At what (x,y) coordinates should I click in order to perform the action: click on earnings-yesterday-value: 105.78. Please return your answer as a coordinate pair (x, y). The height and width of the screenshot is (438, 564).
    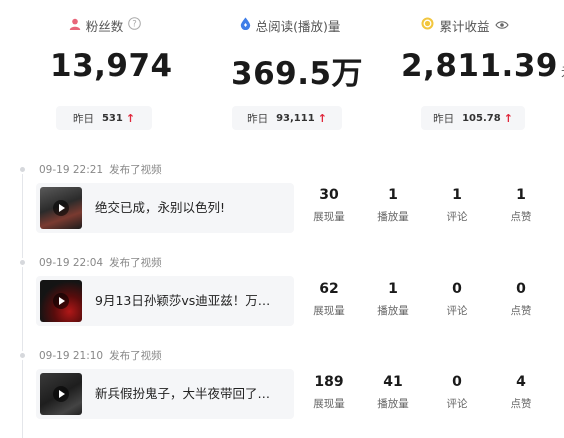
    Looking at the image, I should click on (481, 118).